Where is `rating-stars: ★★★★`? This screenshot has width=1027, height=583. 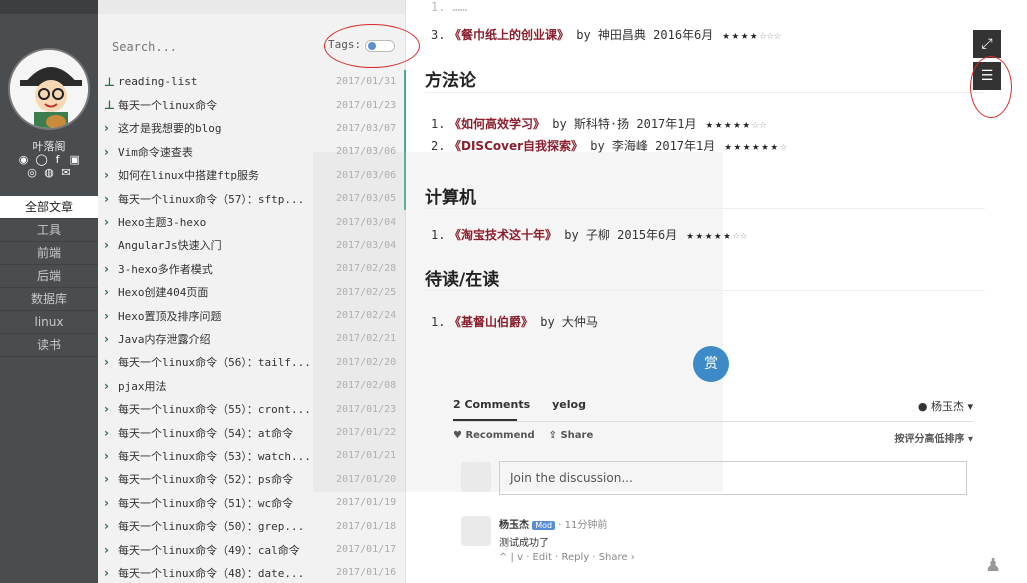
rating-stars: ★★★★ is located at coordinates (736, 35).